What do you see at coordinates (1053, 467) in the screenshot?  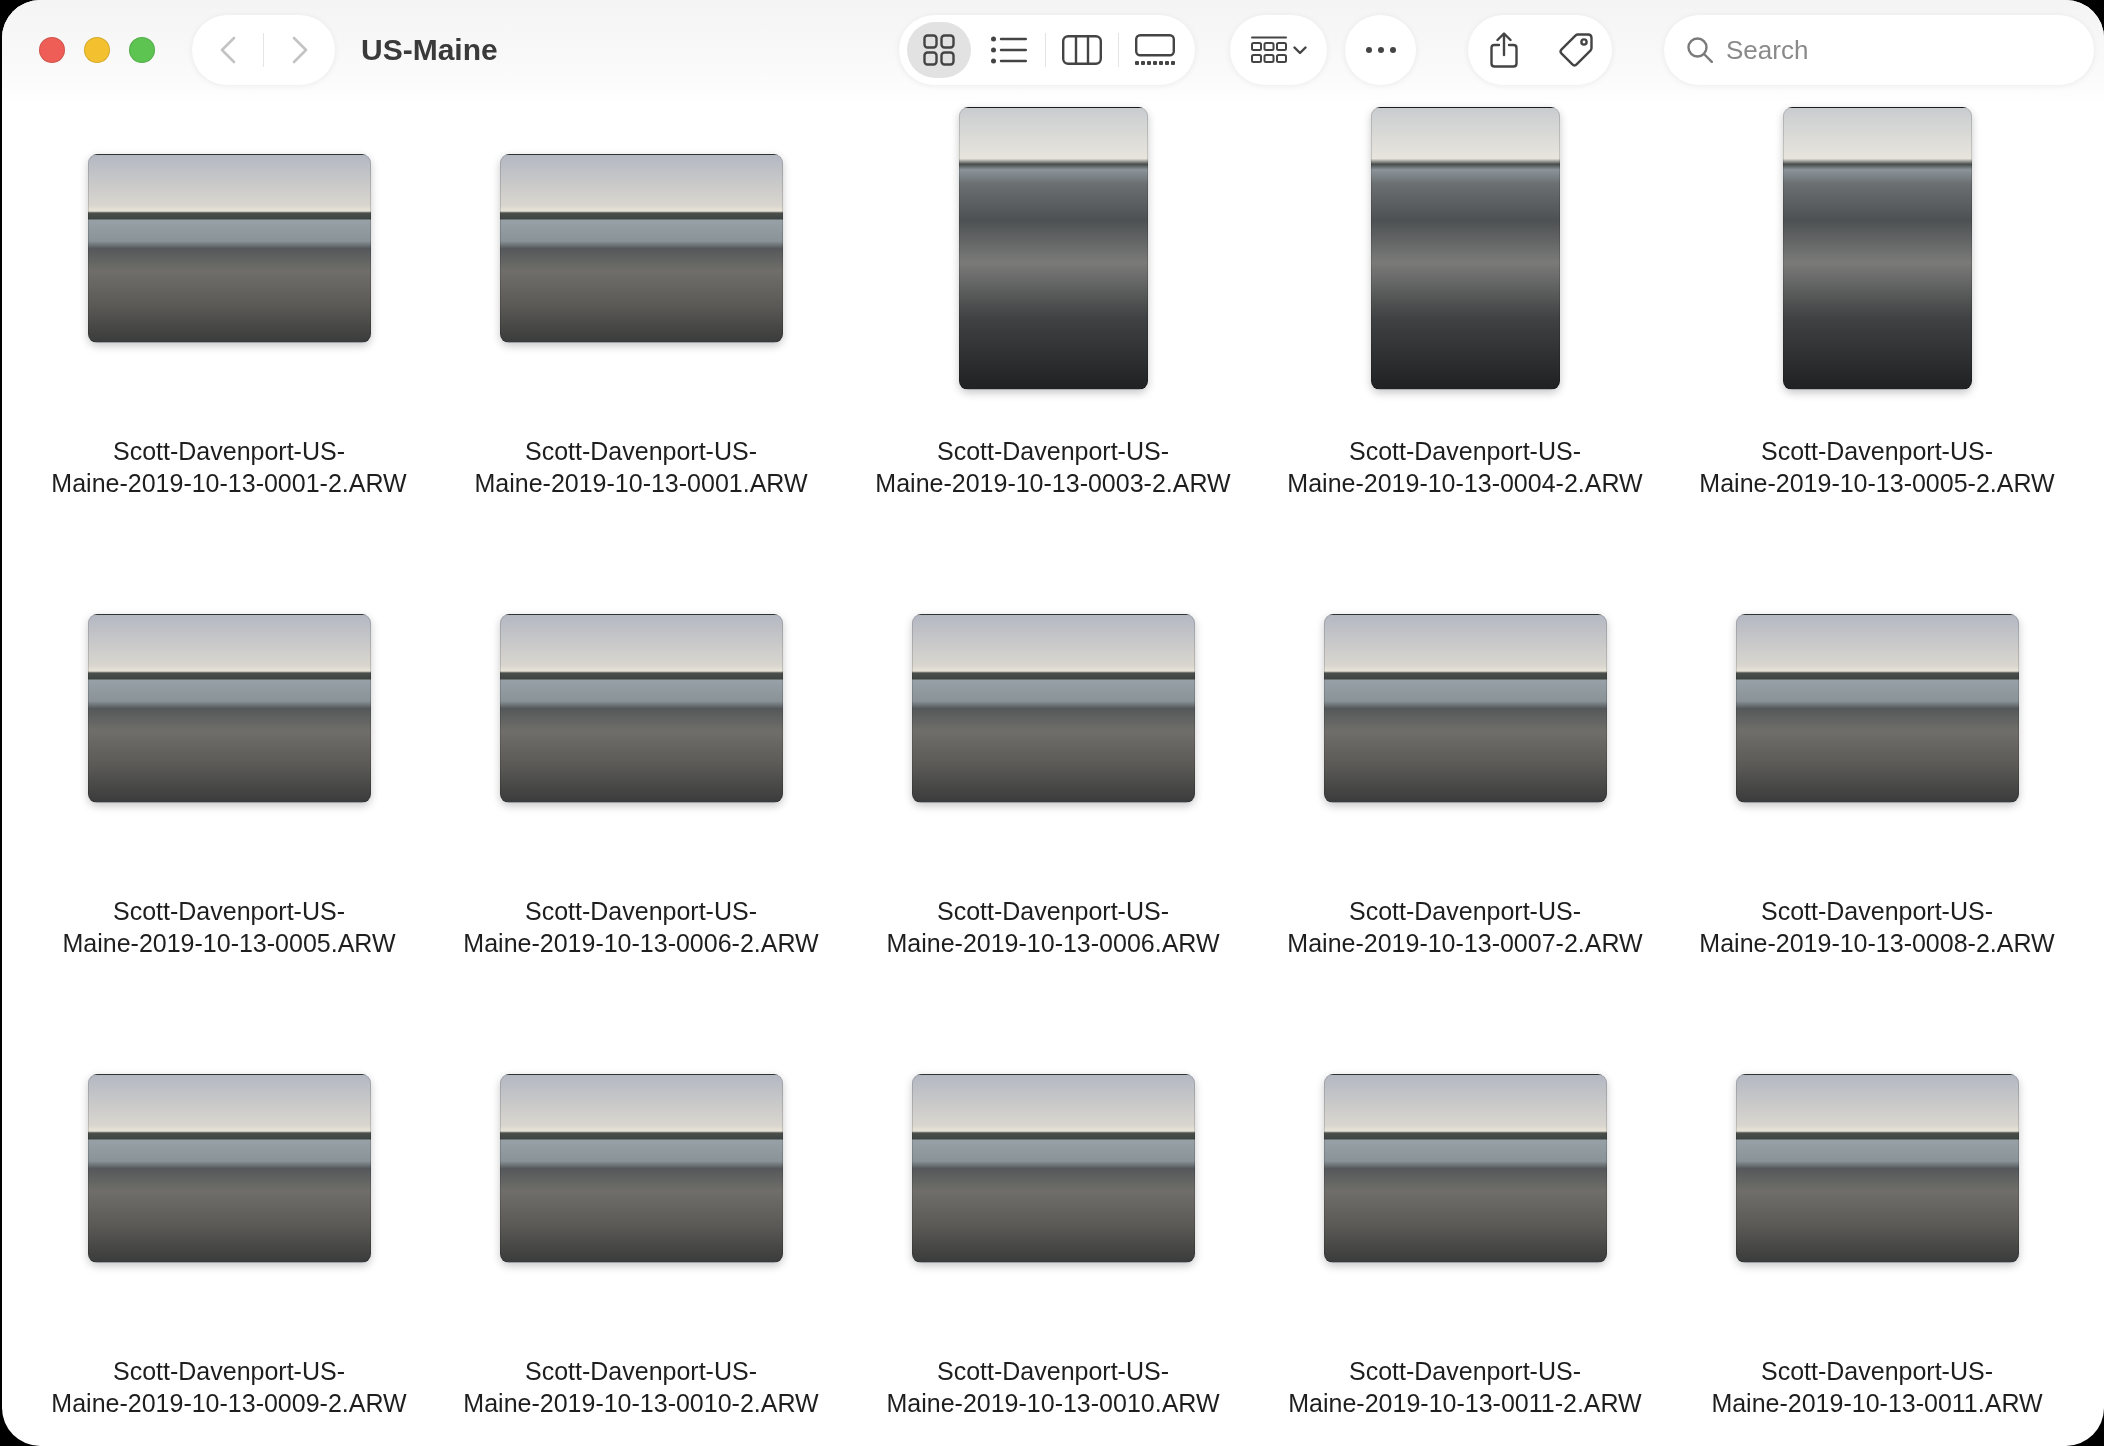 I see `file-name: Scott-Davenport-US- Maine-2019-10-13-0003-2.ARW` at bounding box center [1053, 467].